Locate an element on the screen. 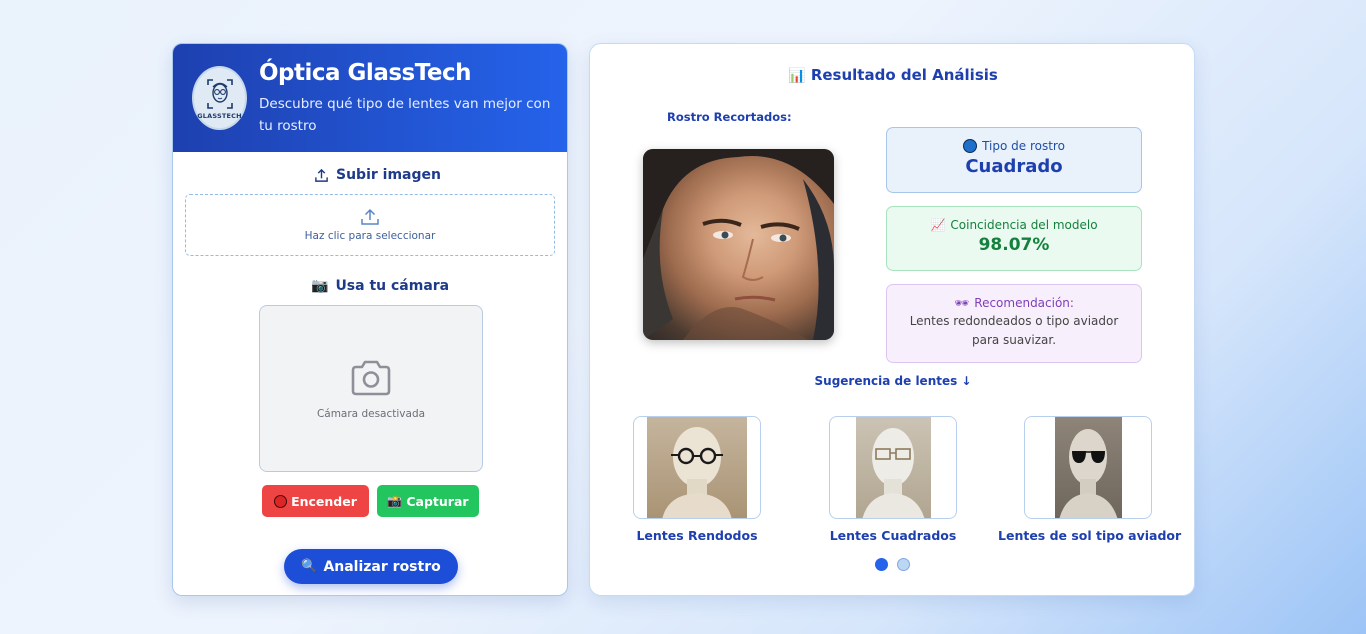 The width and height of the screenshot is (1366, 634). blue-circle-icon is located at coordinates (970, 146).